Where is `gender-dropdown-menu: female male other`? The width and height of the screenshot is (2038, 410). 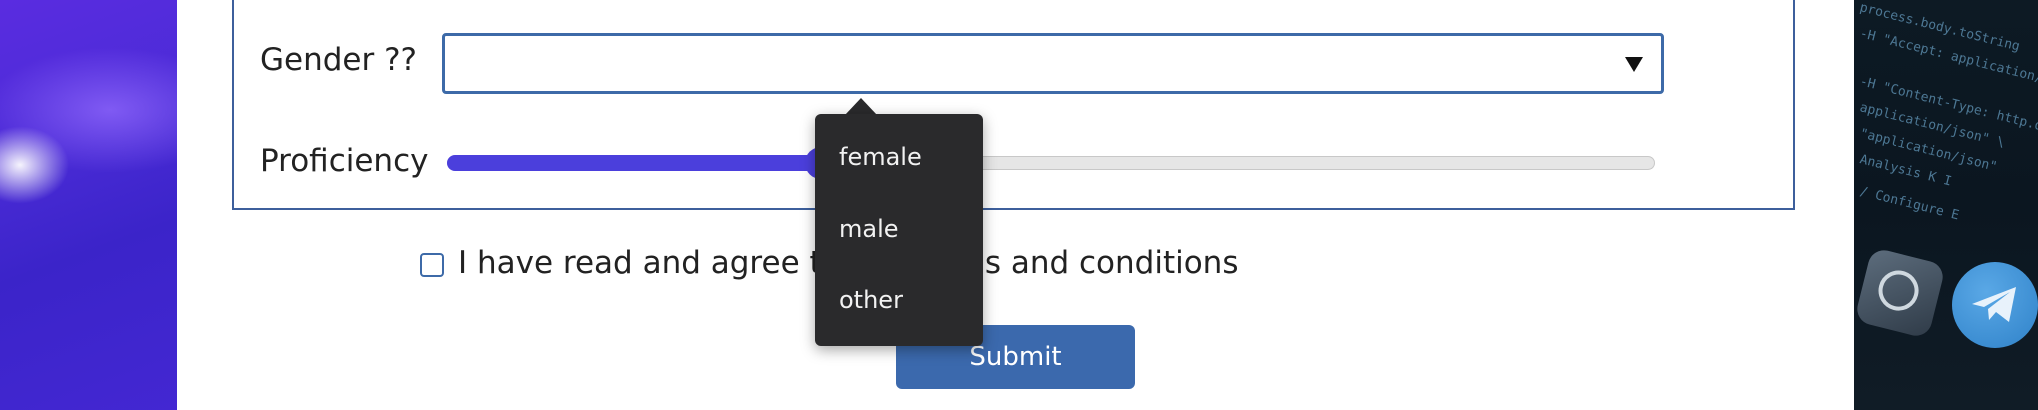 gender-dropdown-menu: female male other is located at coordinates (899, 230).